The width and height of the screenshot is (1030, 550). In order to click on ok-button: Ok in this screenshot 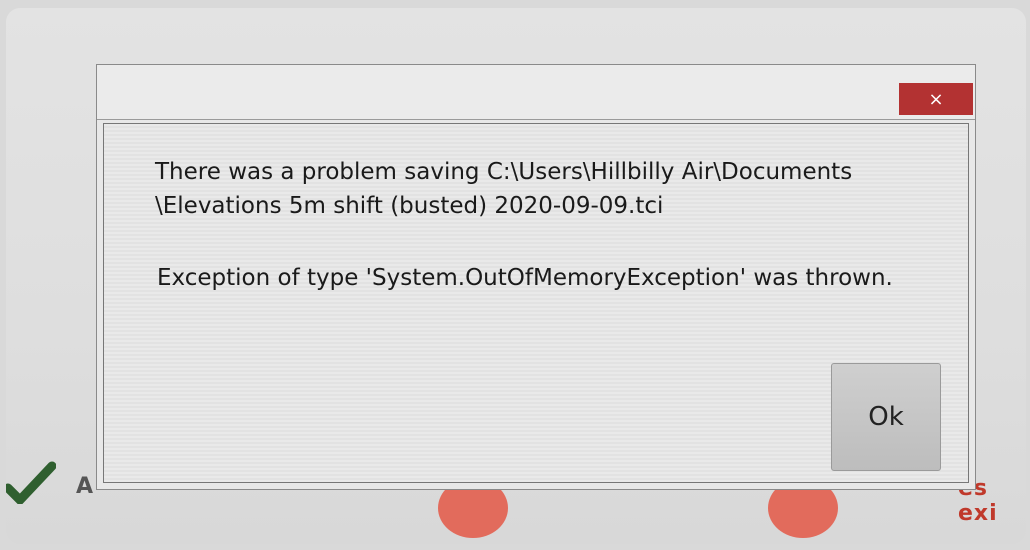, I will do `click(886, 417)`.